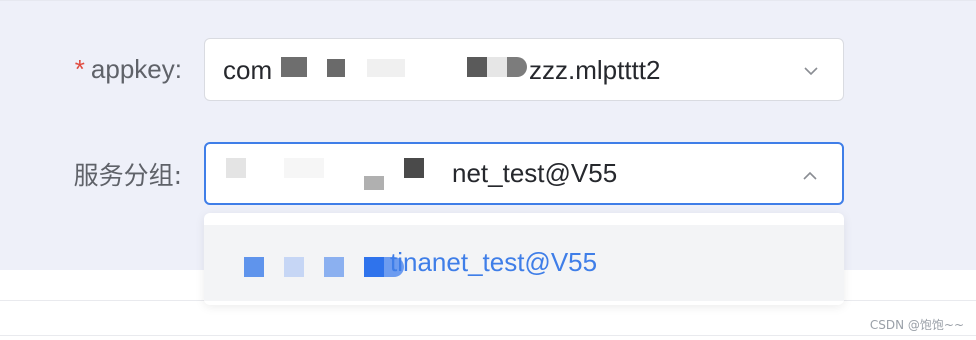  Describe the element at coordinates (79, 69) in the screenshot. I see `required-mark: *` at that location.